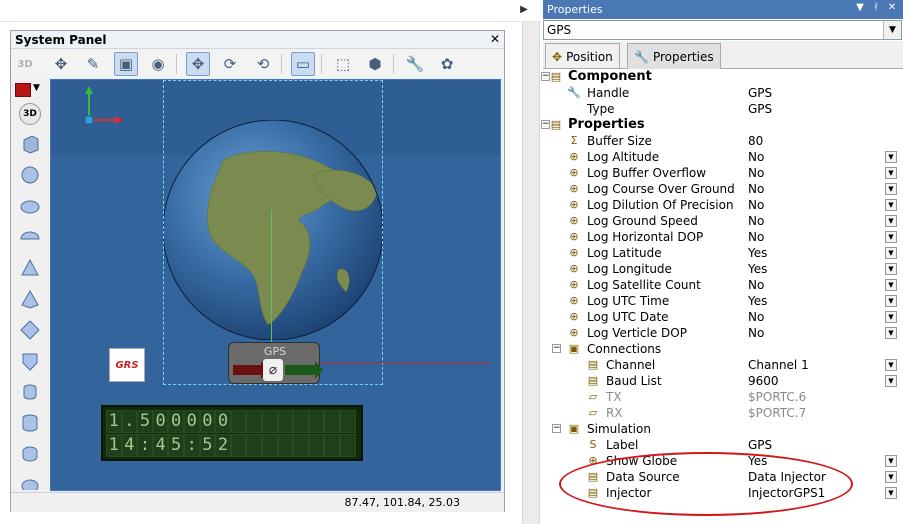 The height and width of the screenshot is (524, 903). Describe the element at coordinates (93, 64) in the screenshot. I see `pencil-icon: ✎` at that location.